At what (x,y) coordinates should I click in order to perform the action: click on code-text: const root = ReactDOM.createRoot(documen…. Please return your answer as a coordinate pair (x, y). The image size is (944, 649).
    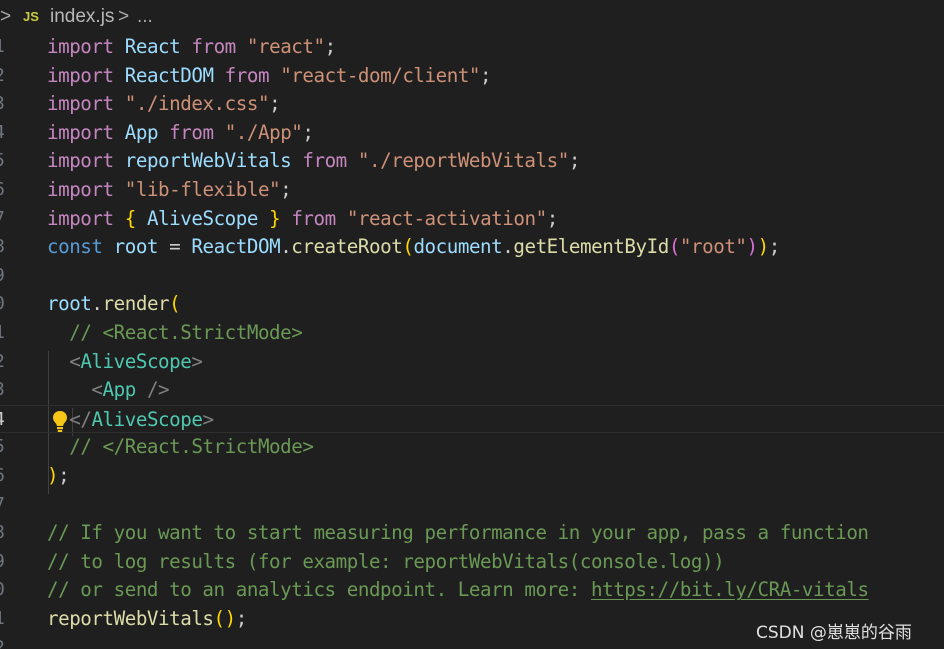
    Looking at the image, I should click on (413, 246).